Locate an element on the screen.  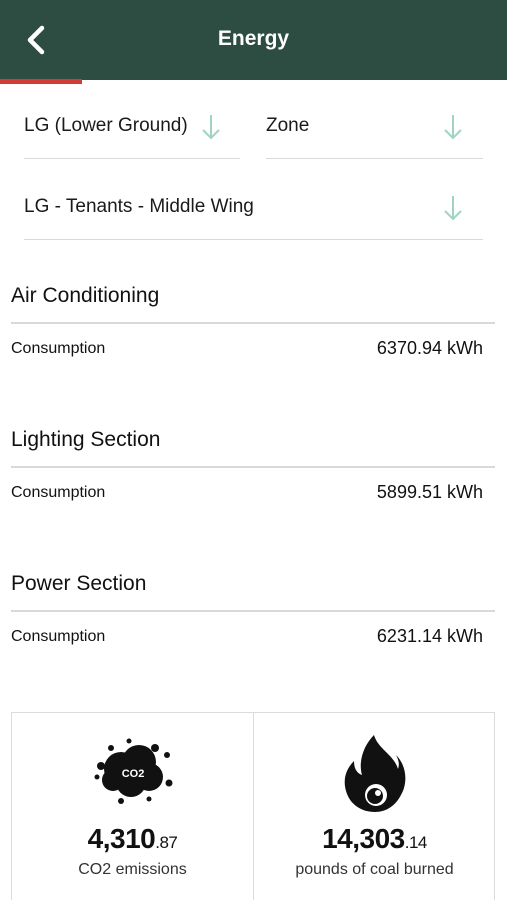
zone-select: Zone is located at coordinates (374, 128).